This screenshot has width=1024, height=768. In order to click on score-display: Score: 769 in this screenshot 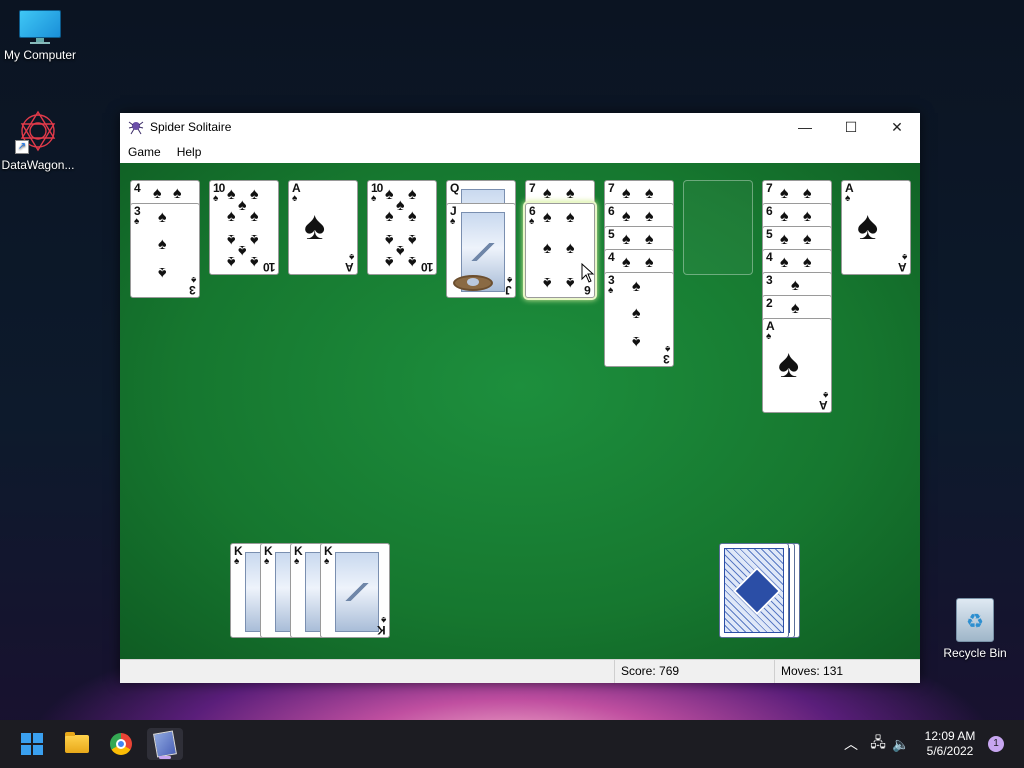, I will do `click(692, 671)`.